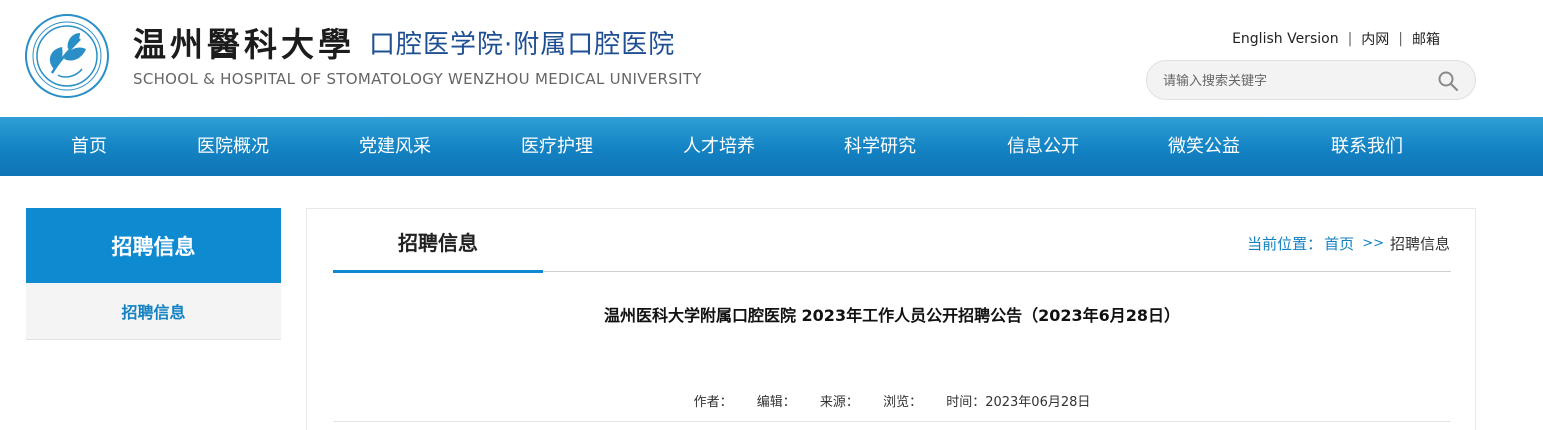  I want to click on breadcrumb-prefix: 当前位置：, so click(1285, 244).